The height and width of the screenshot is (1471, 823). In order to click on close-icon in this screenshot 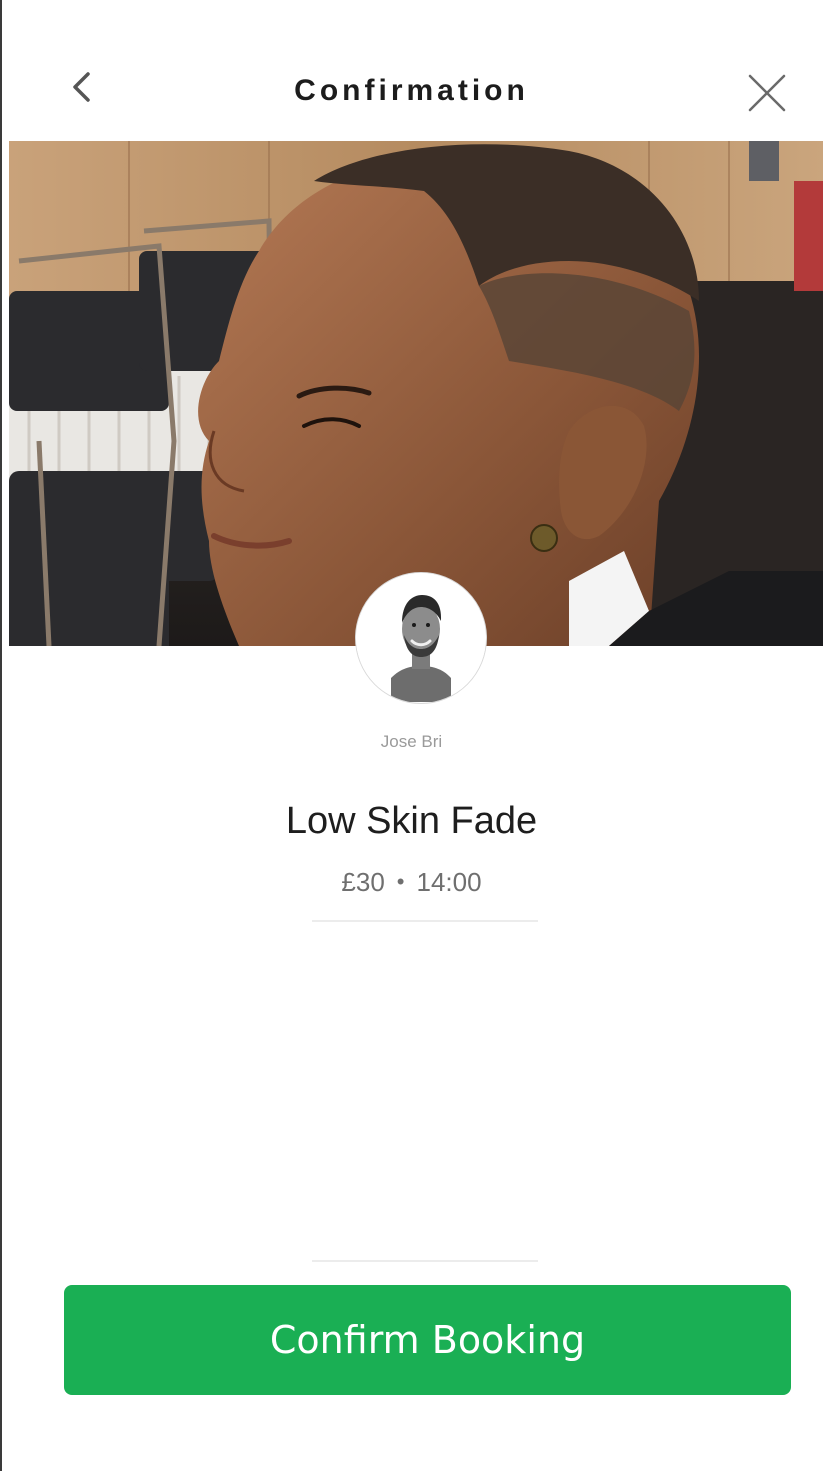, I will do `click(767, 93)`.